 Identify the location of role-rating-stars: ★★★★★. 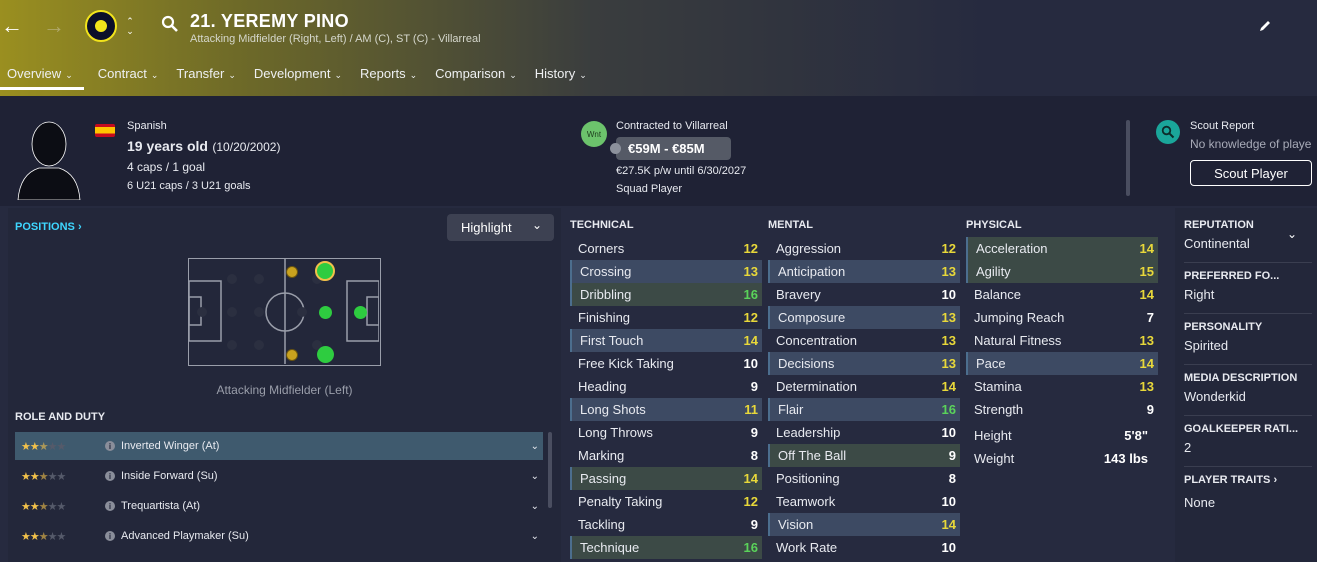
(43, 536).